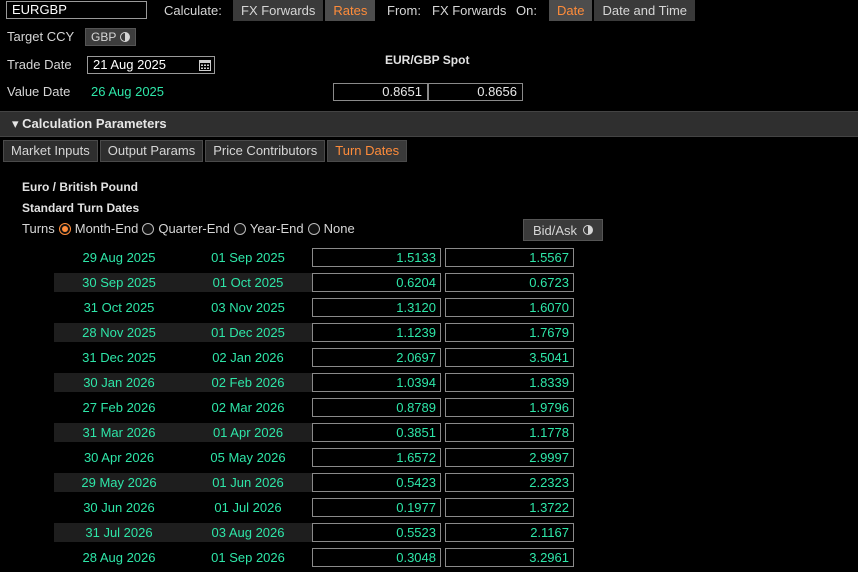 The image size is (858, 572). What do you see at coordinates (509, 332) in the screenshot?
I see `turn-ask-value: 1.7679` at bounding box center [509, 332].